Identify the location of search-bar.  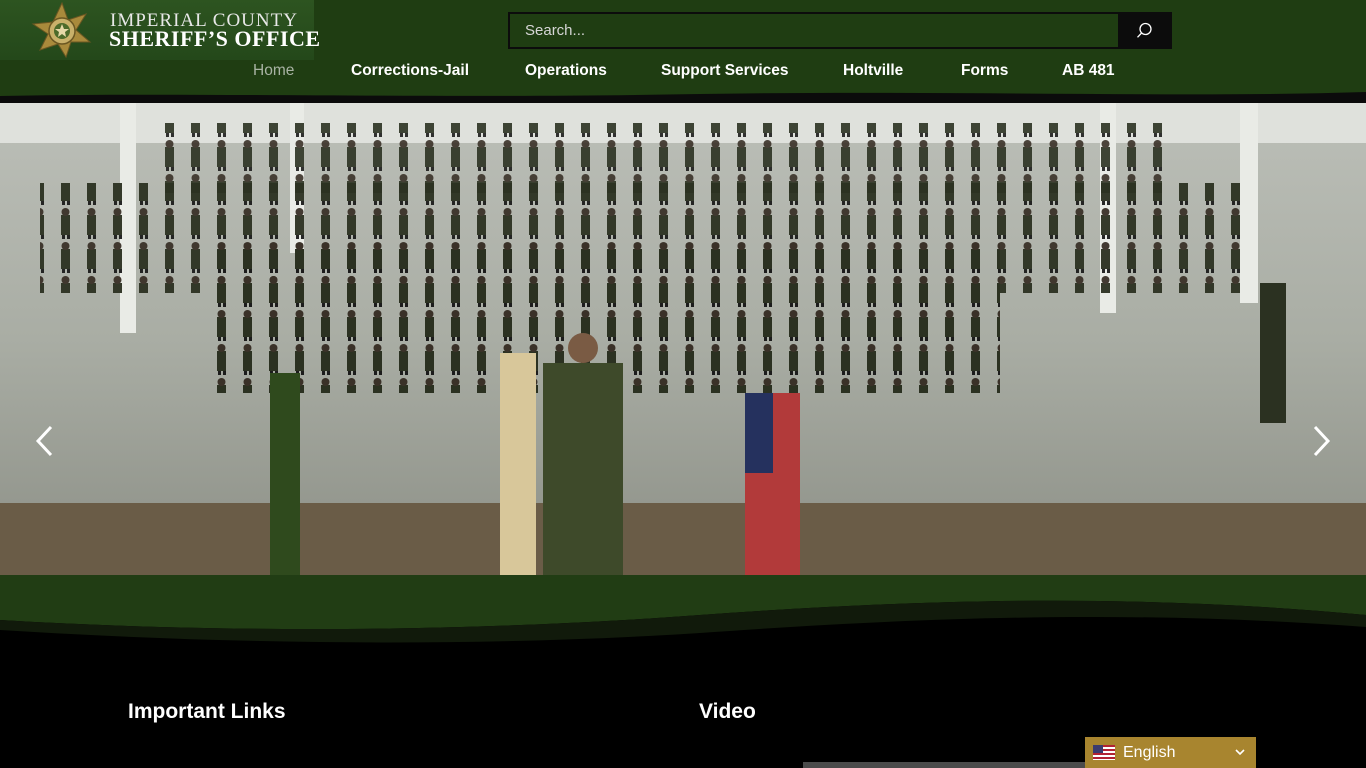
(840, 30).